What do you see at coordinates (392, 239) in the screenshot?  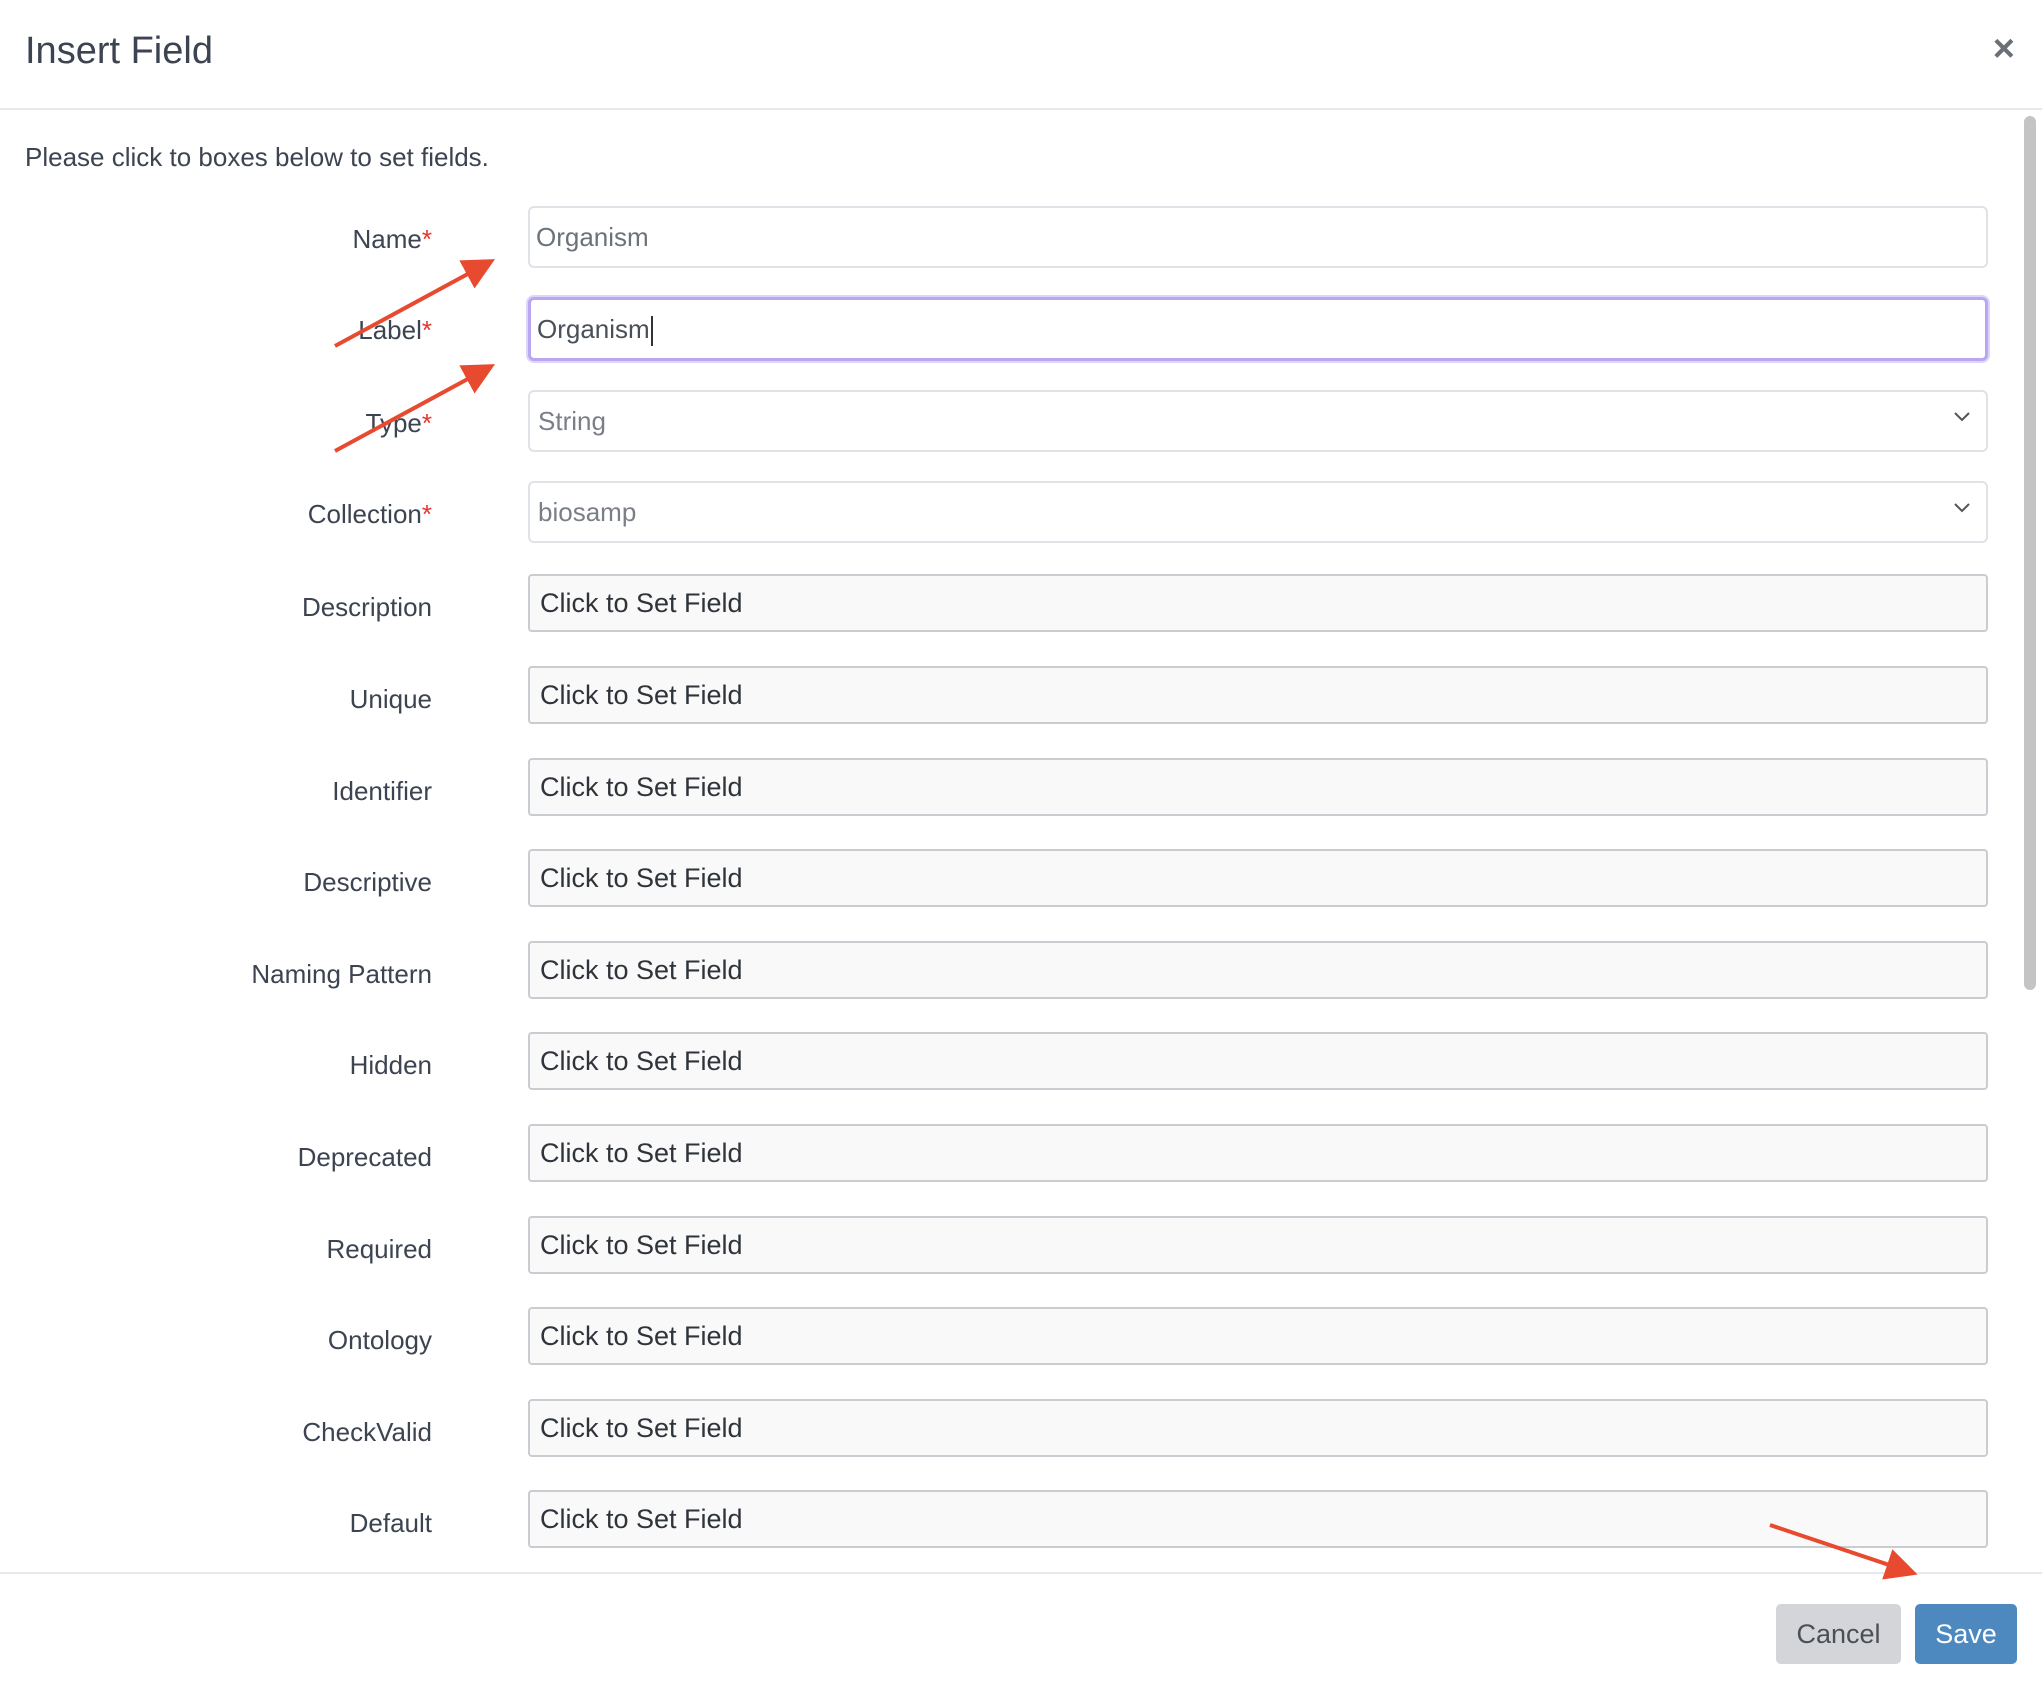 I see `name-label: Name*` at bounding box center [392, 239].